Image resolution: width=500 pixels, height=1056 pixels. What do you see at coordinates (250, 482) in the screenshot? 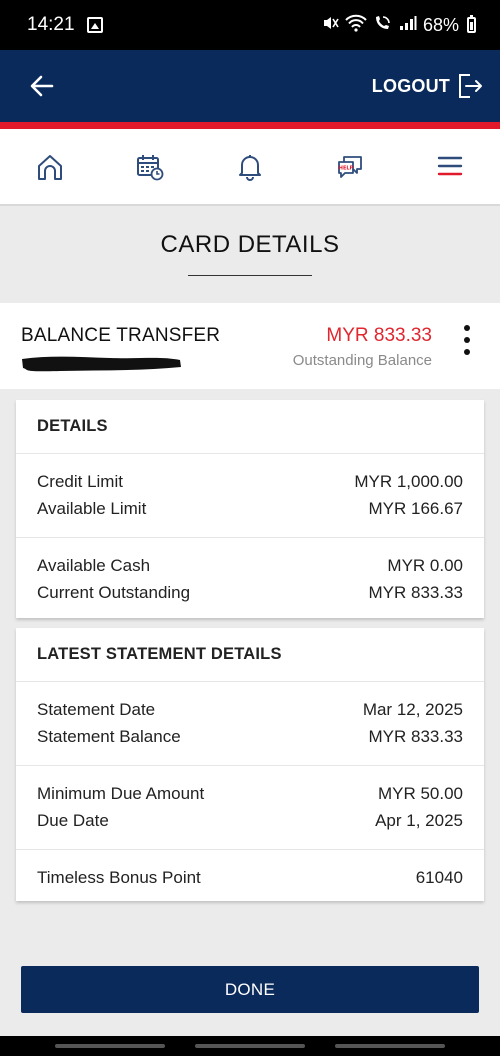
I see `detail-row: Credit Limit MYR 1,000.00` at bounding box center [250, 482].